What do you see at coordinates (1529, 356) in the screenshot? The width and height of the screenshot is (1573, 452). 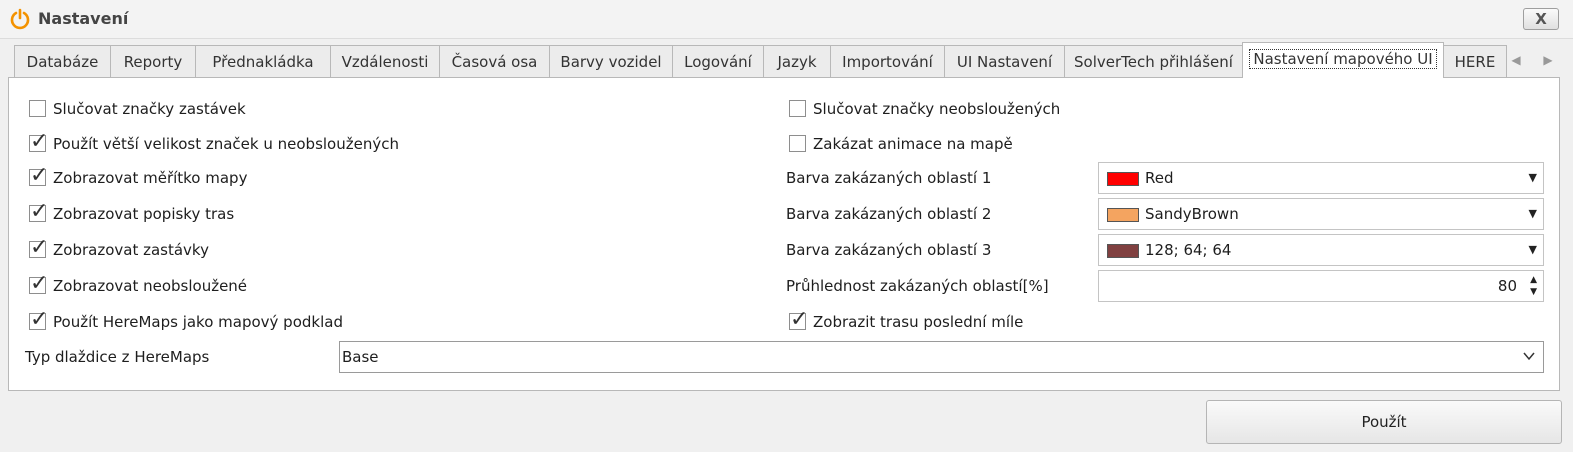 I see `chevron-down-icon` at bounding box center [1529, 356].